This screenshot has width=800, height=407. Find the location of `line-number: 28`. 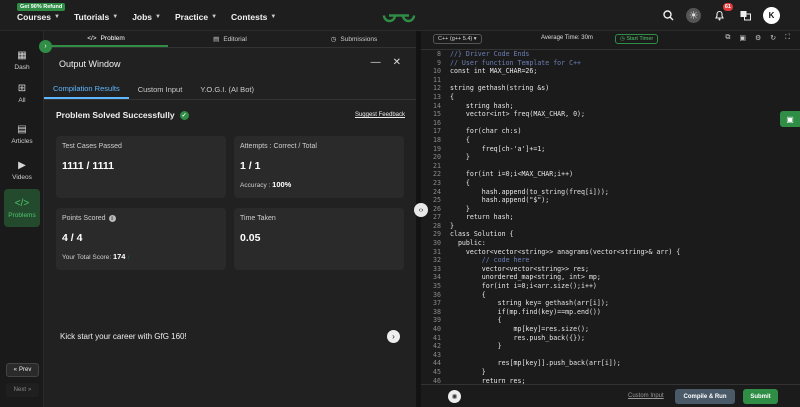

line-number: 28 is located at coordinates (437, 225).